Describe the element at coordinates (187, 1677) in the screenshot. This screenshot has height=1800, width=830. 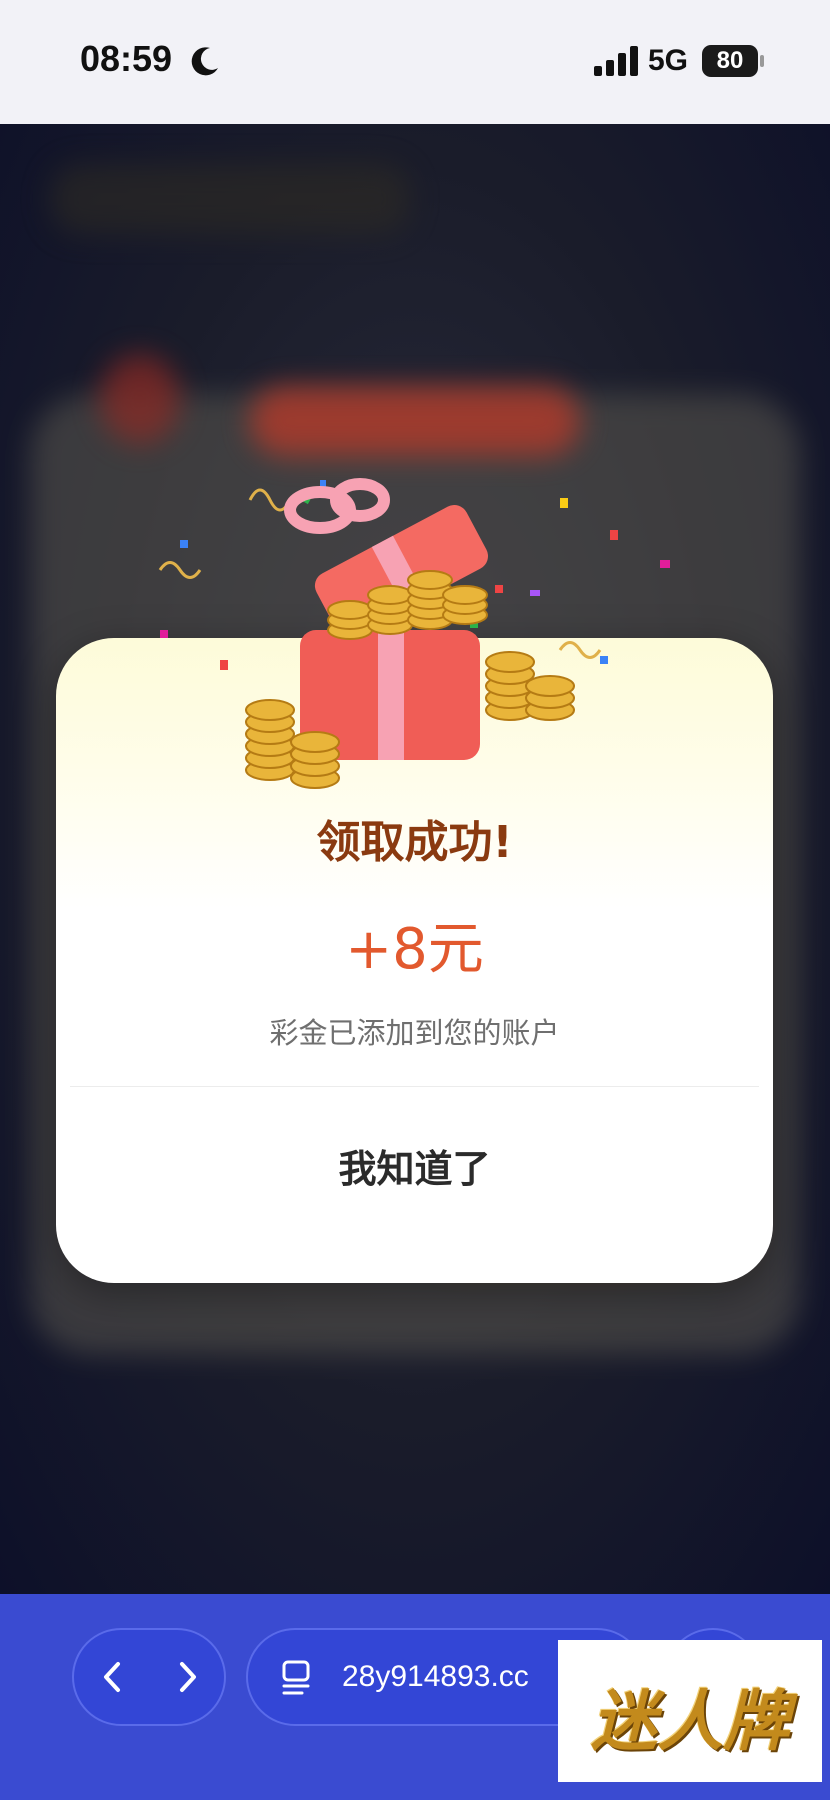
I see `forward-button` at that location.